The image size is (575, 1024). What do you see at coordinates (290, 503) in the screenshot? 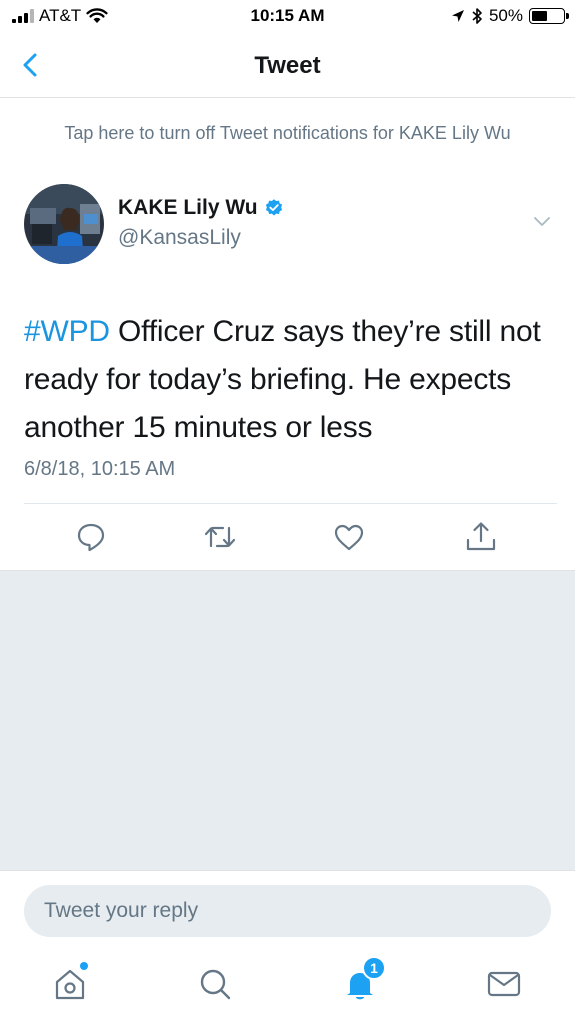
I see `divider` at bounding box center [290, 503].